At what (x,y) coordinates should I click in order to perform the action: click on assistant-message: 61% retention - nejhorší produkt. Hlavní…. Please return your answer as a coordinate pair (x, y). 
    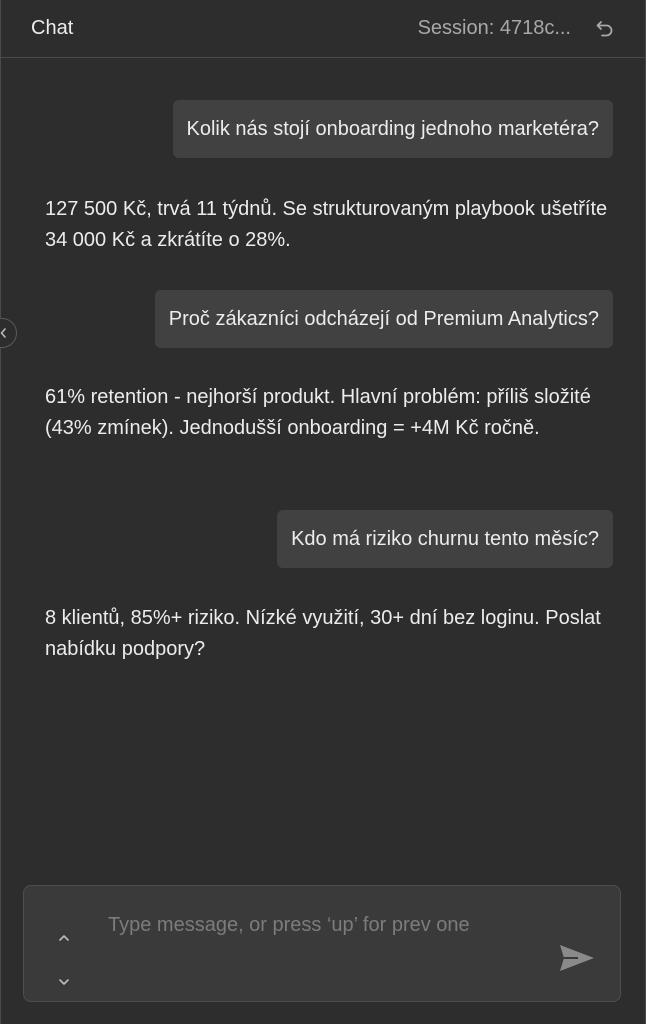
    Looking at the image, I should click on (318, 412).